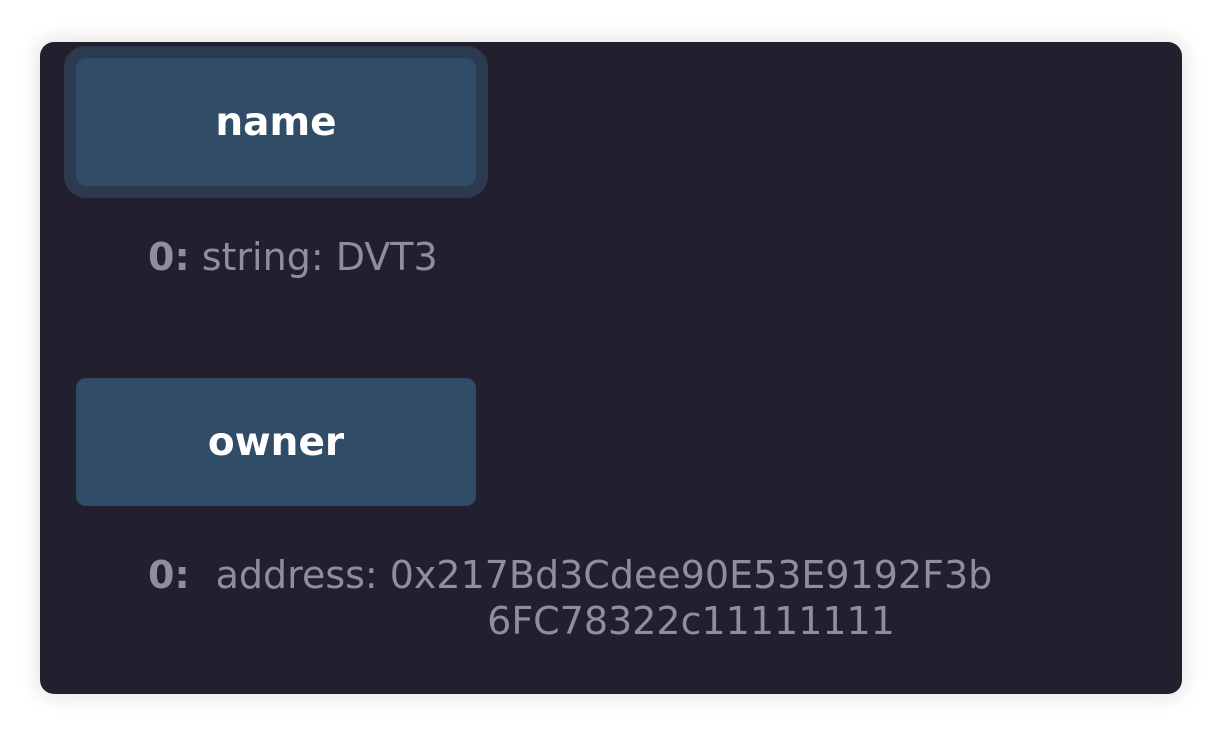 This screenshot has height=732, width=1216. What do you see at coordinates (386, 257) in the screenshot?
I see `output-value: DVT3` at bounding box center [386, 257].